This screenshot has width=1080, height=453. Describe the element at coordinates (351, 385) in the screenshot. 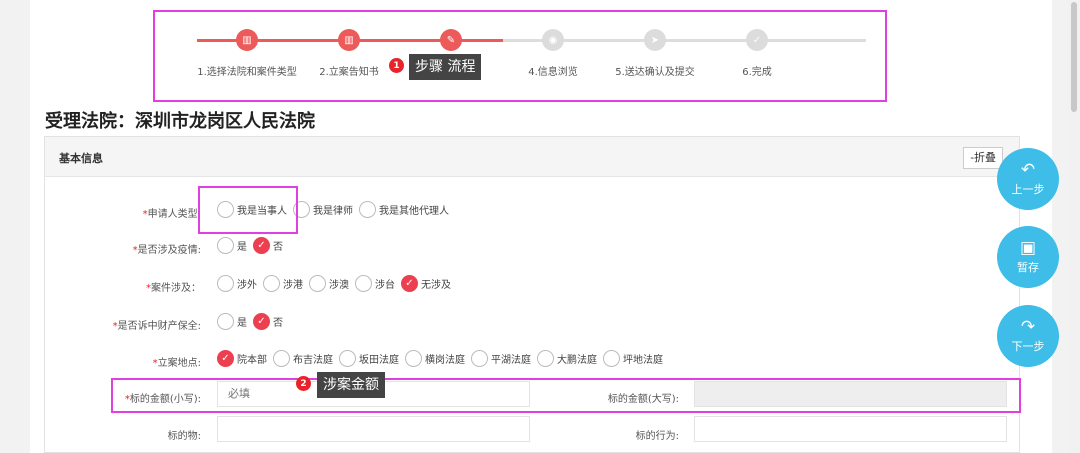

I see `amount-tooltip: 涉案金额` at that location.